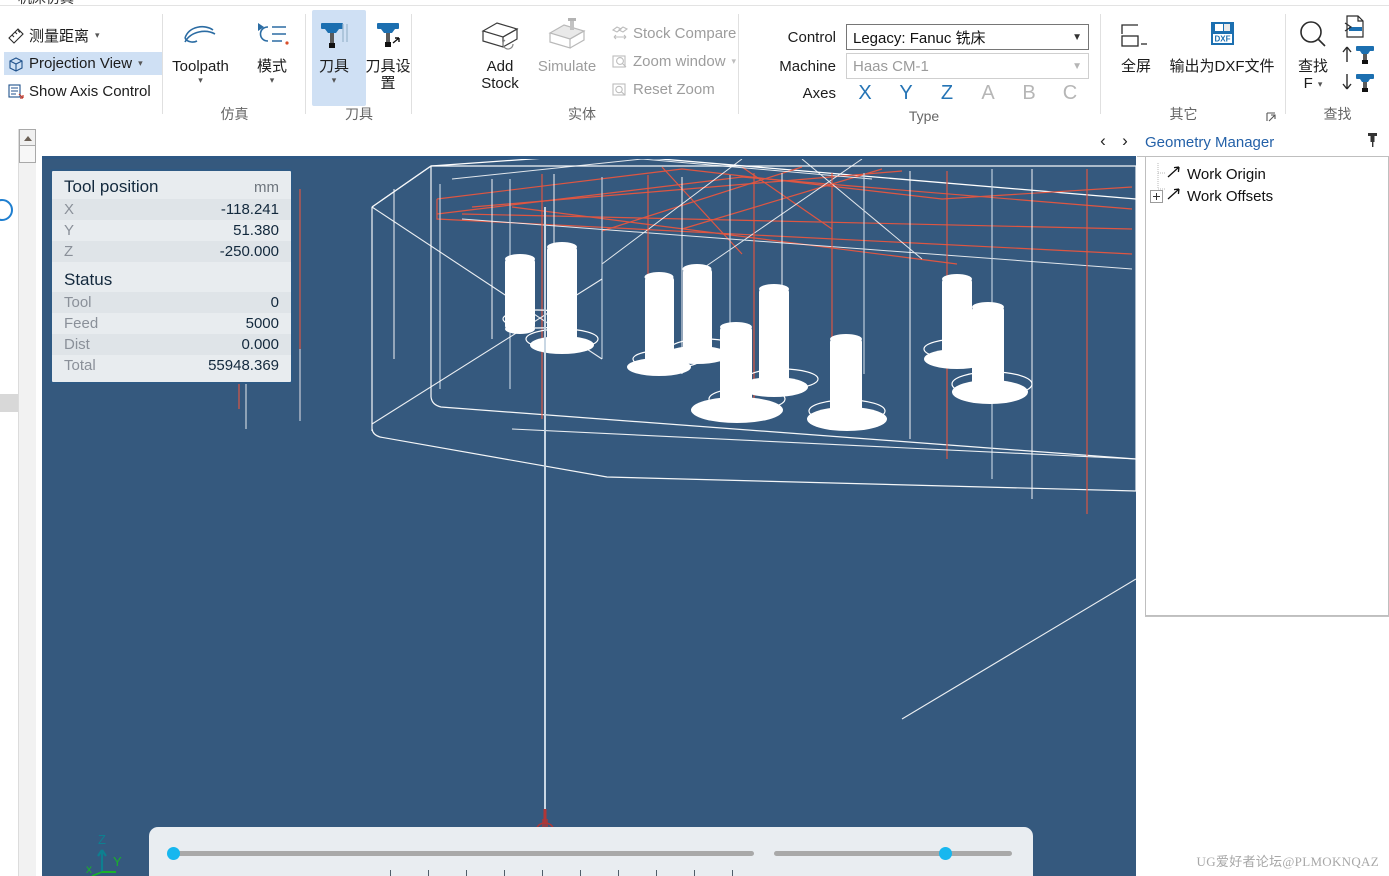 This screenshot has height=876, width=1389. Describe the element at coordinates (1174, 174) in the screenshot. I see `axis-arrow-icon` at that location.